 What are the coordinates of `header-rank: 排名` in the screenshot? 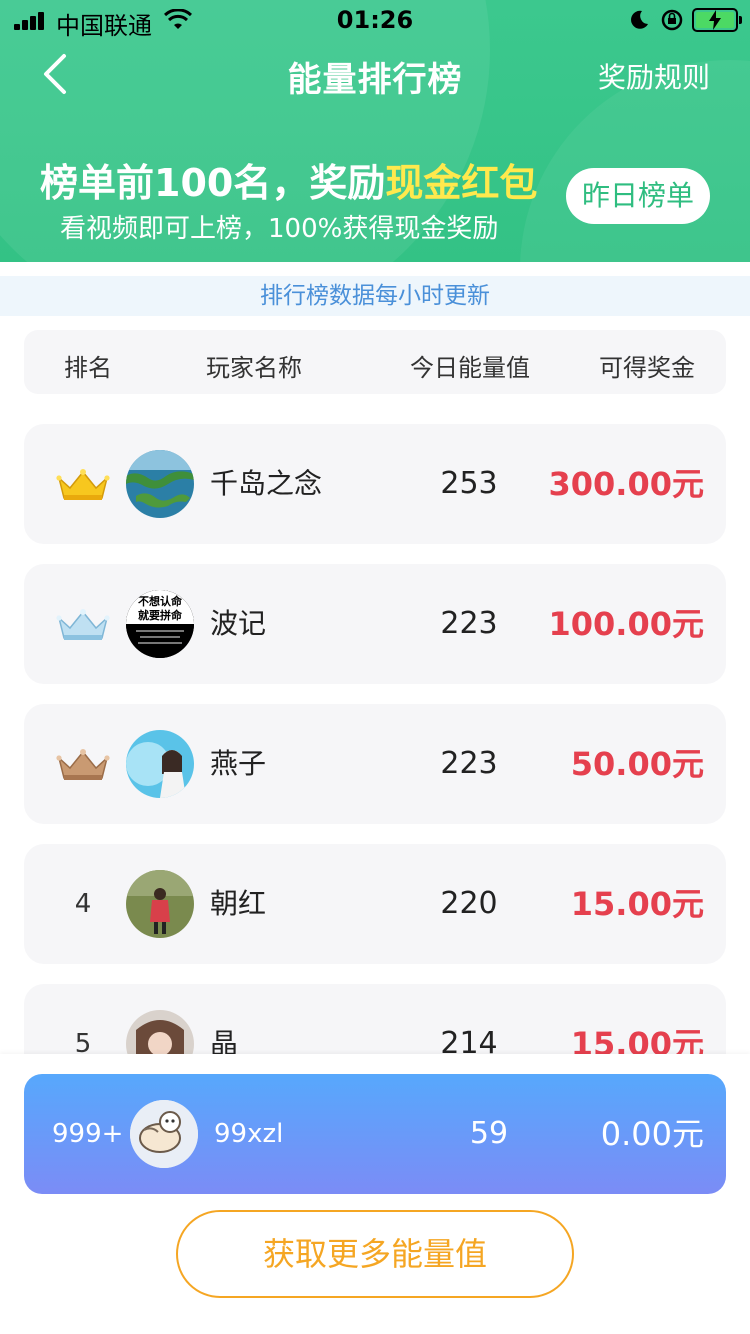 It's located at (88, 368).